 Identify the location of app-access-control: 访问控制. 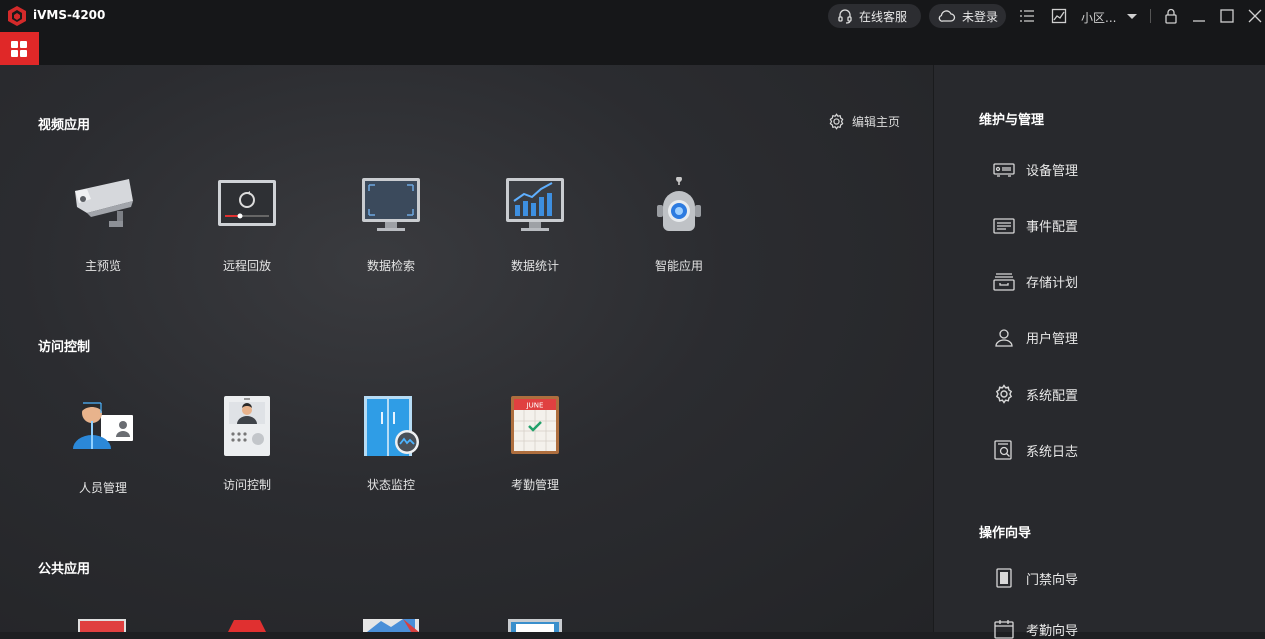
(247, 446).